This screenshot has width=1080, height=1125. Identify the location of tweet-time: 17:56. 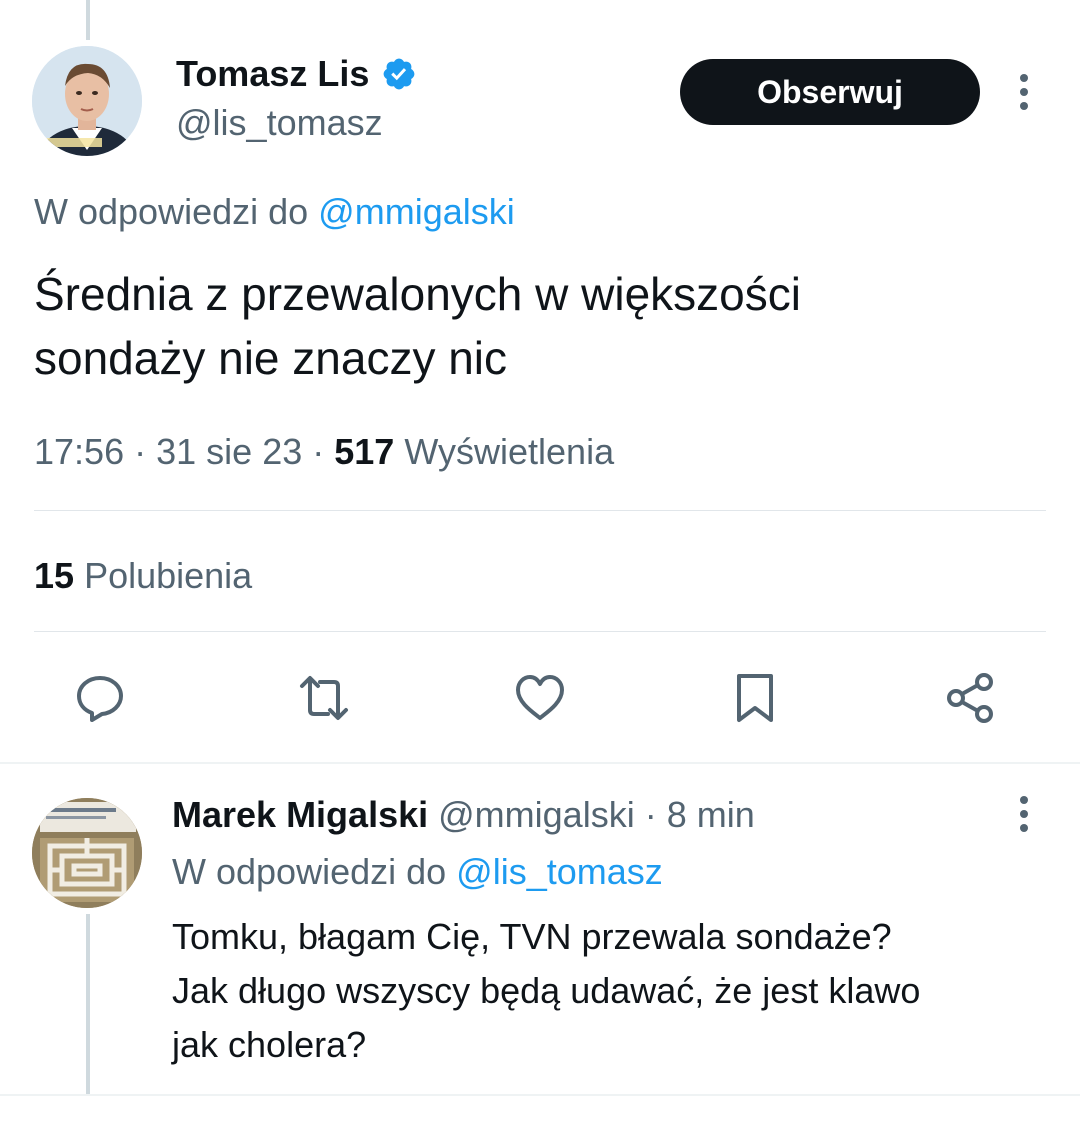
(79, 451).